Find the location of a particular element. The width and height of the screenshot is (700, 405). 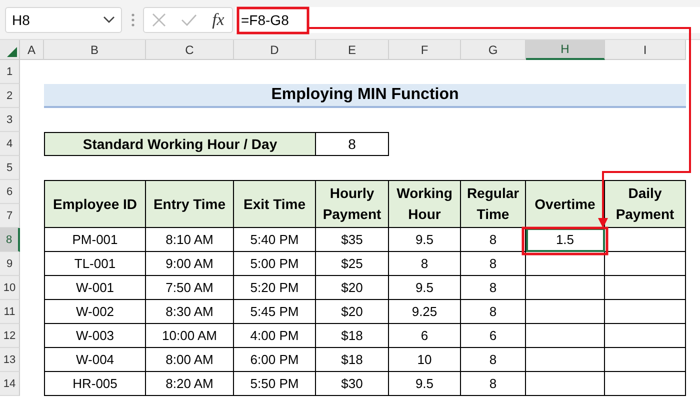

sheet-title: Employing MIN Function is located at coordinates (365, 96).